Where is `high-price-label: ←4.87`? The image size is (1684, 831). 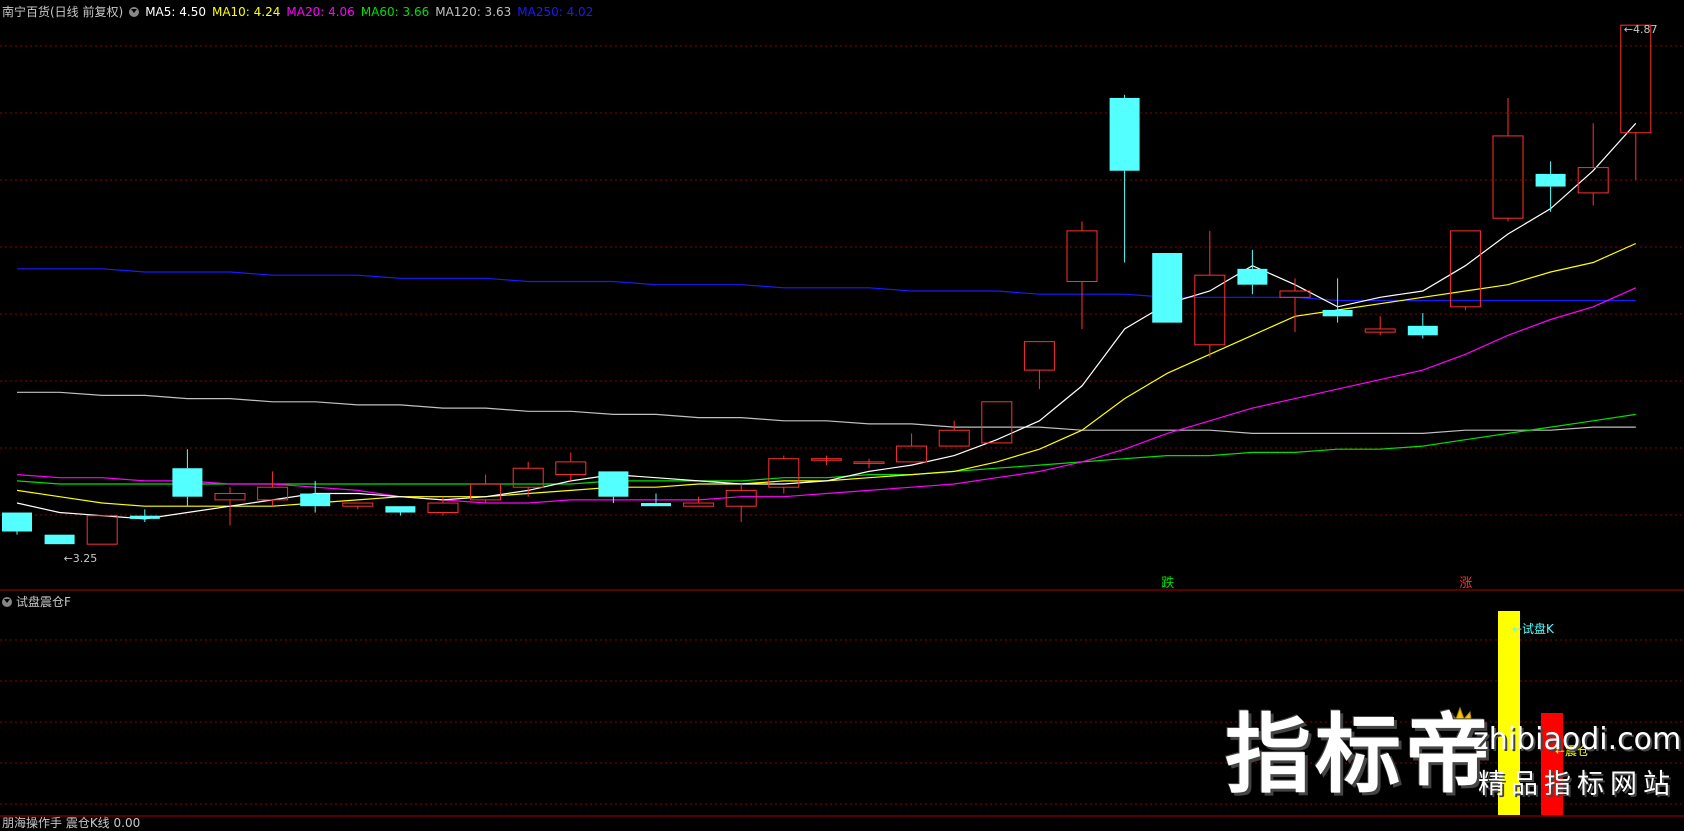 high-price-label: ←4.87 is located at coordinates (1641, 29).